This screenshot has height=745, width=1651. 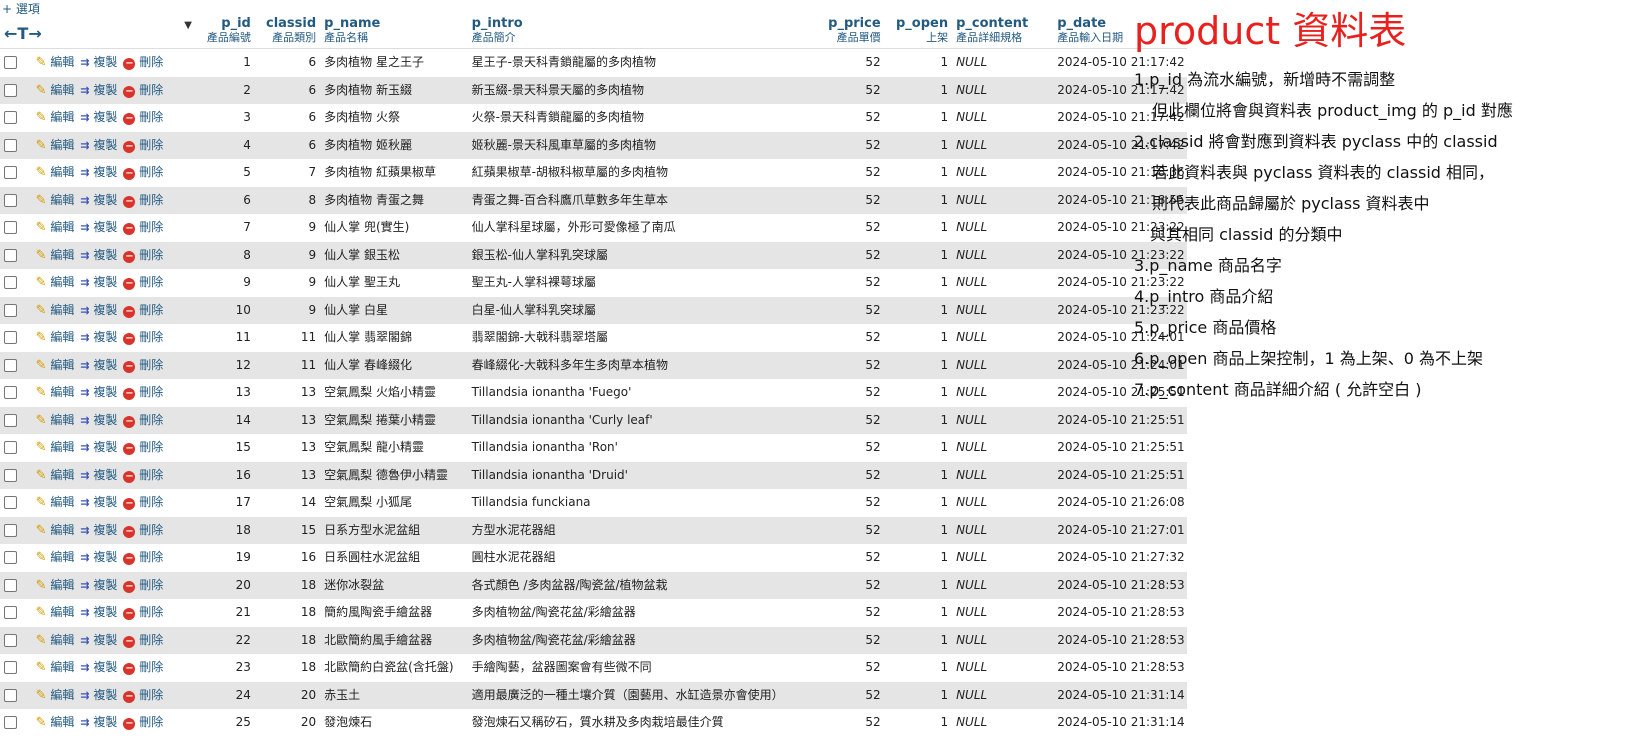 What do you see at coordinates (225, 393) in the screenshot?
I see `cell-p_id: 13` at bounding box center [225, 393].